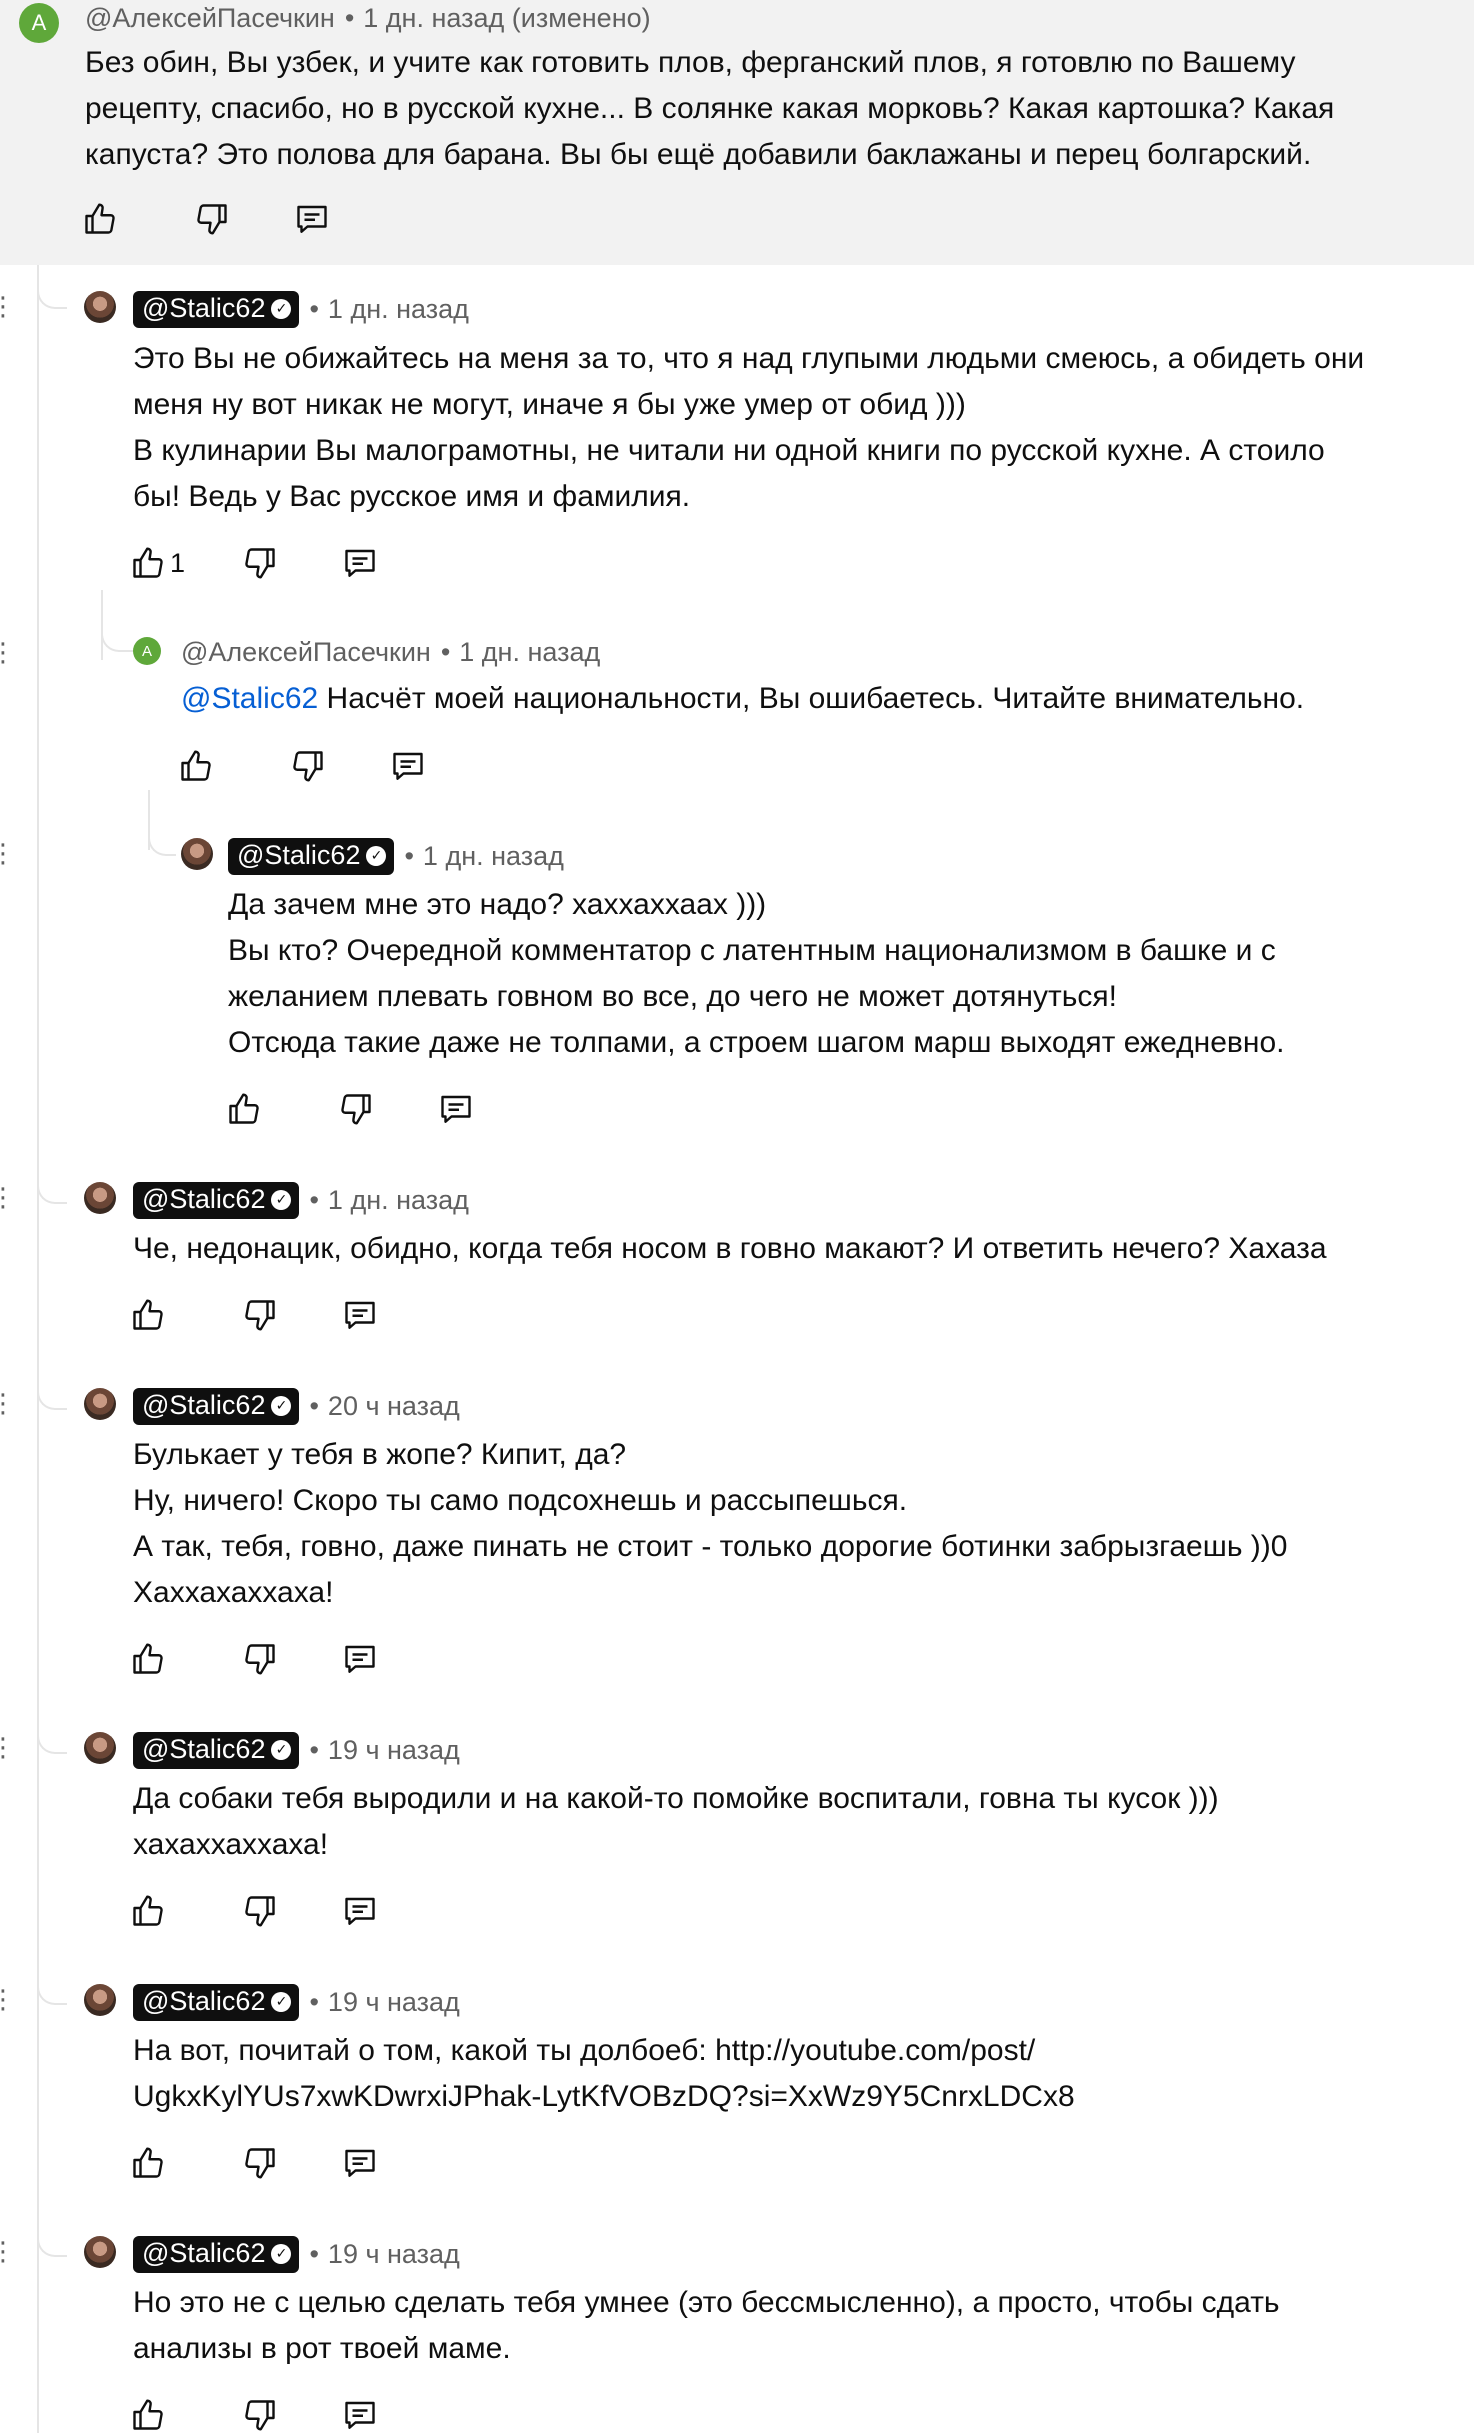 The image size is (1474, 2433). I want to click on comment-header: @Stalic62 ✓ • 20 ч назад, so click(296, 1406).